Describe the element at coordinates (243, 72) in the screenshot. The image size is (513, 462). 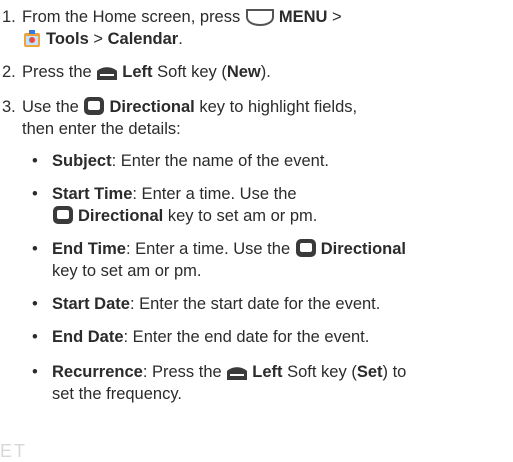
I see `new-label: New` at that location.